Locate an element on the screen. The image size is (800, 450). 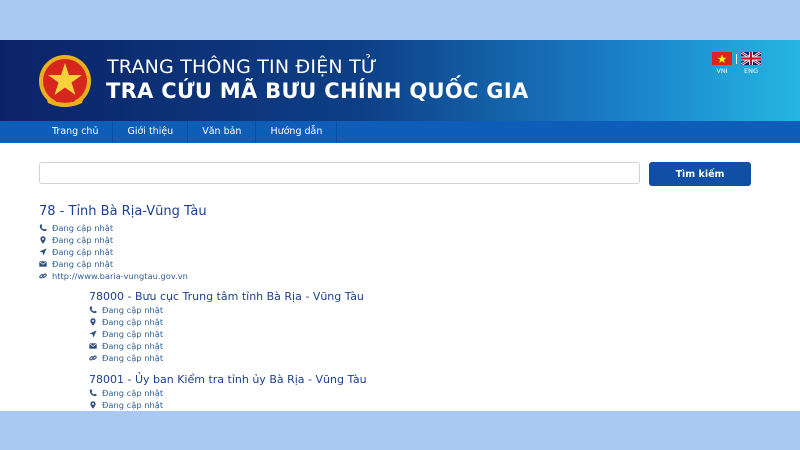
language-eng-button: ENG is located at coordinates (751, 63).